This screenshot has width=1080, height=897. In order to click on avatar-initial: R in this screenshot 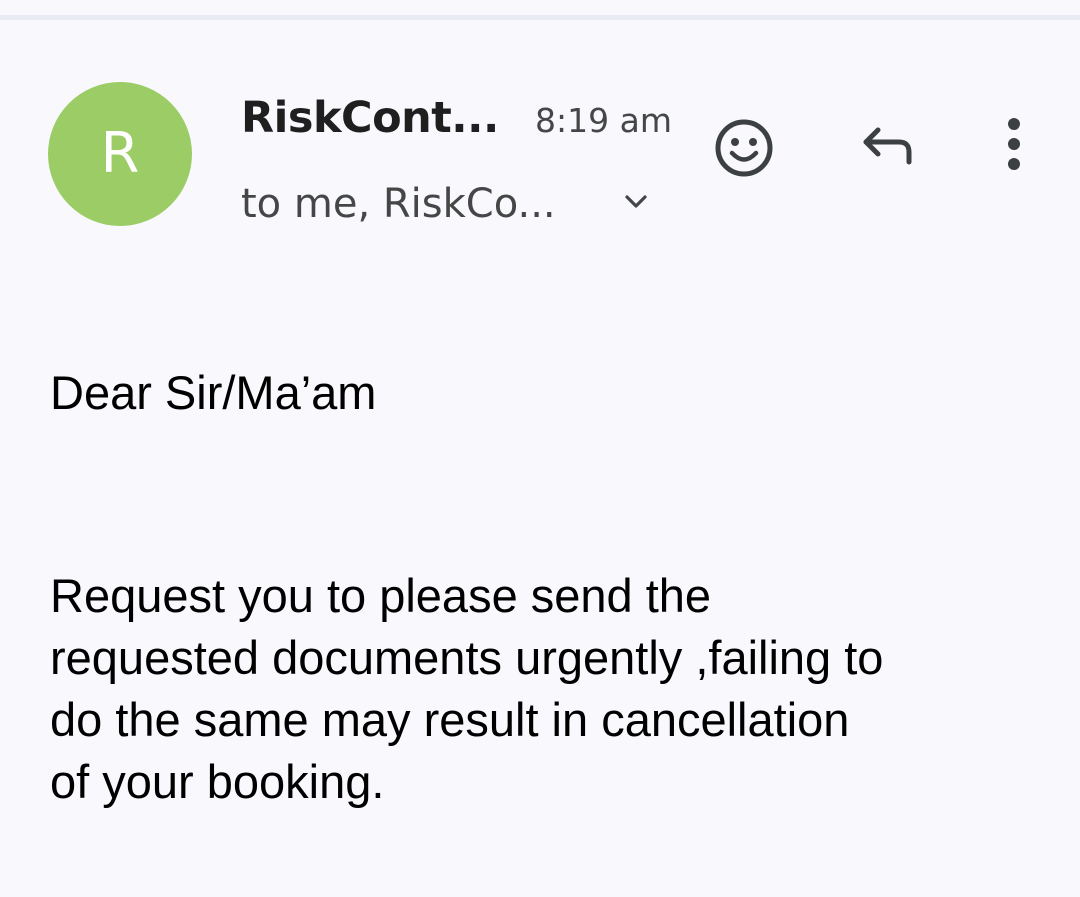, I will do `click(120, 153)`.